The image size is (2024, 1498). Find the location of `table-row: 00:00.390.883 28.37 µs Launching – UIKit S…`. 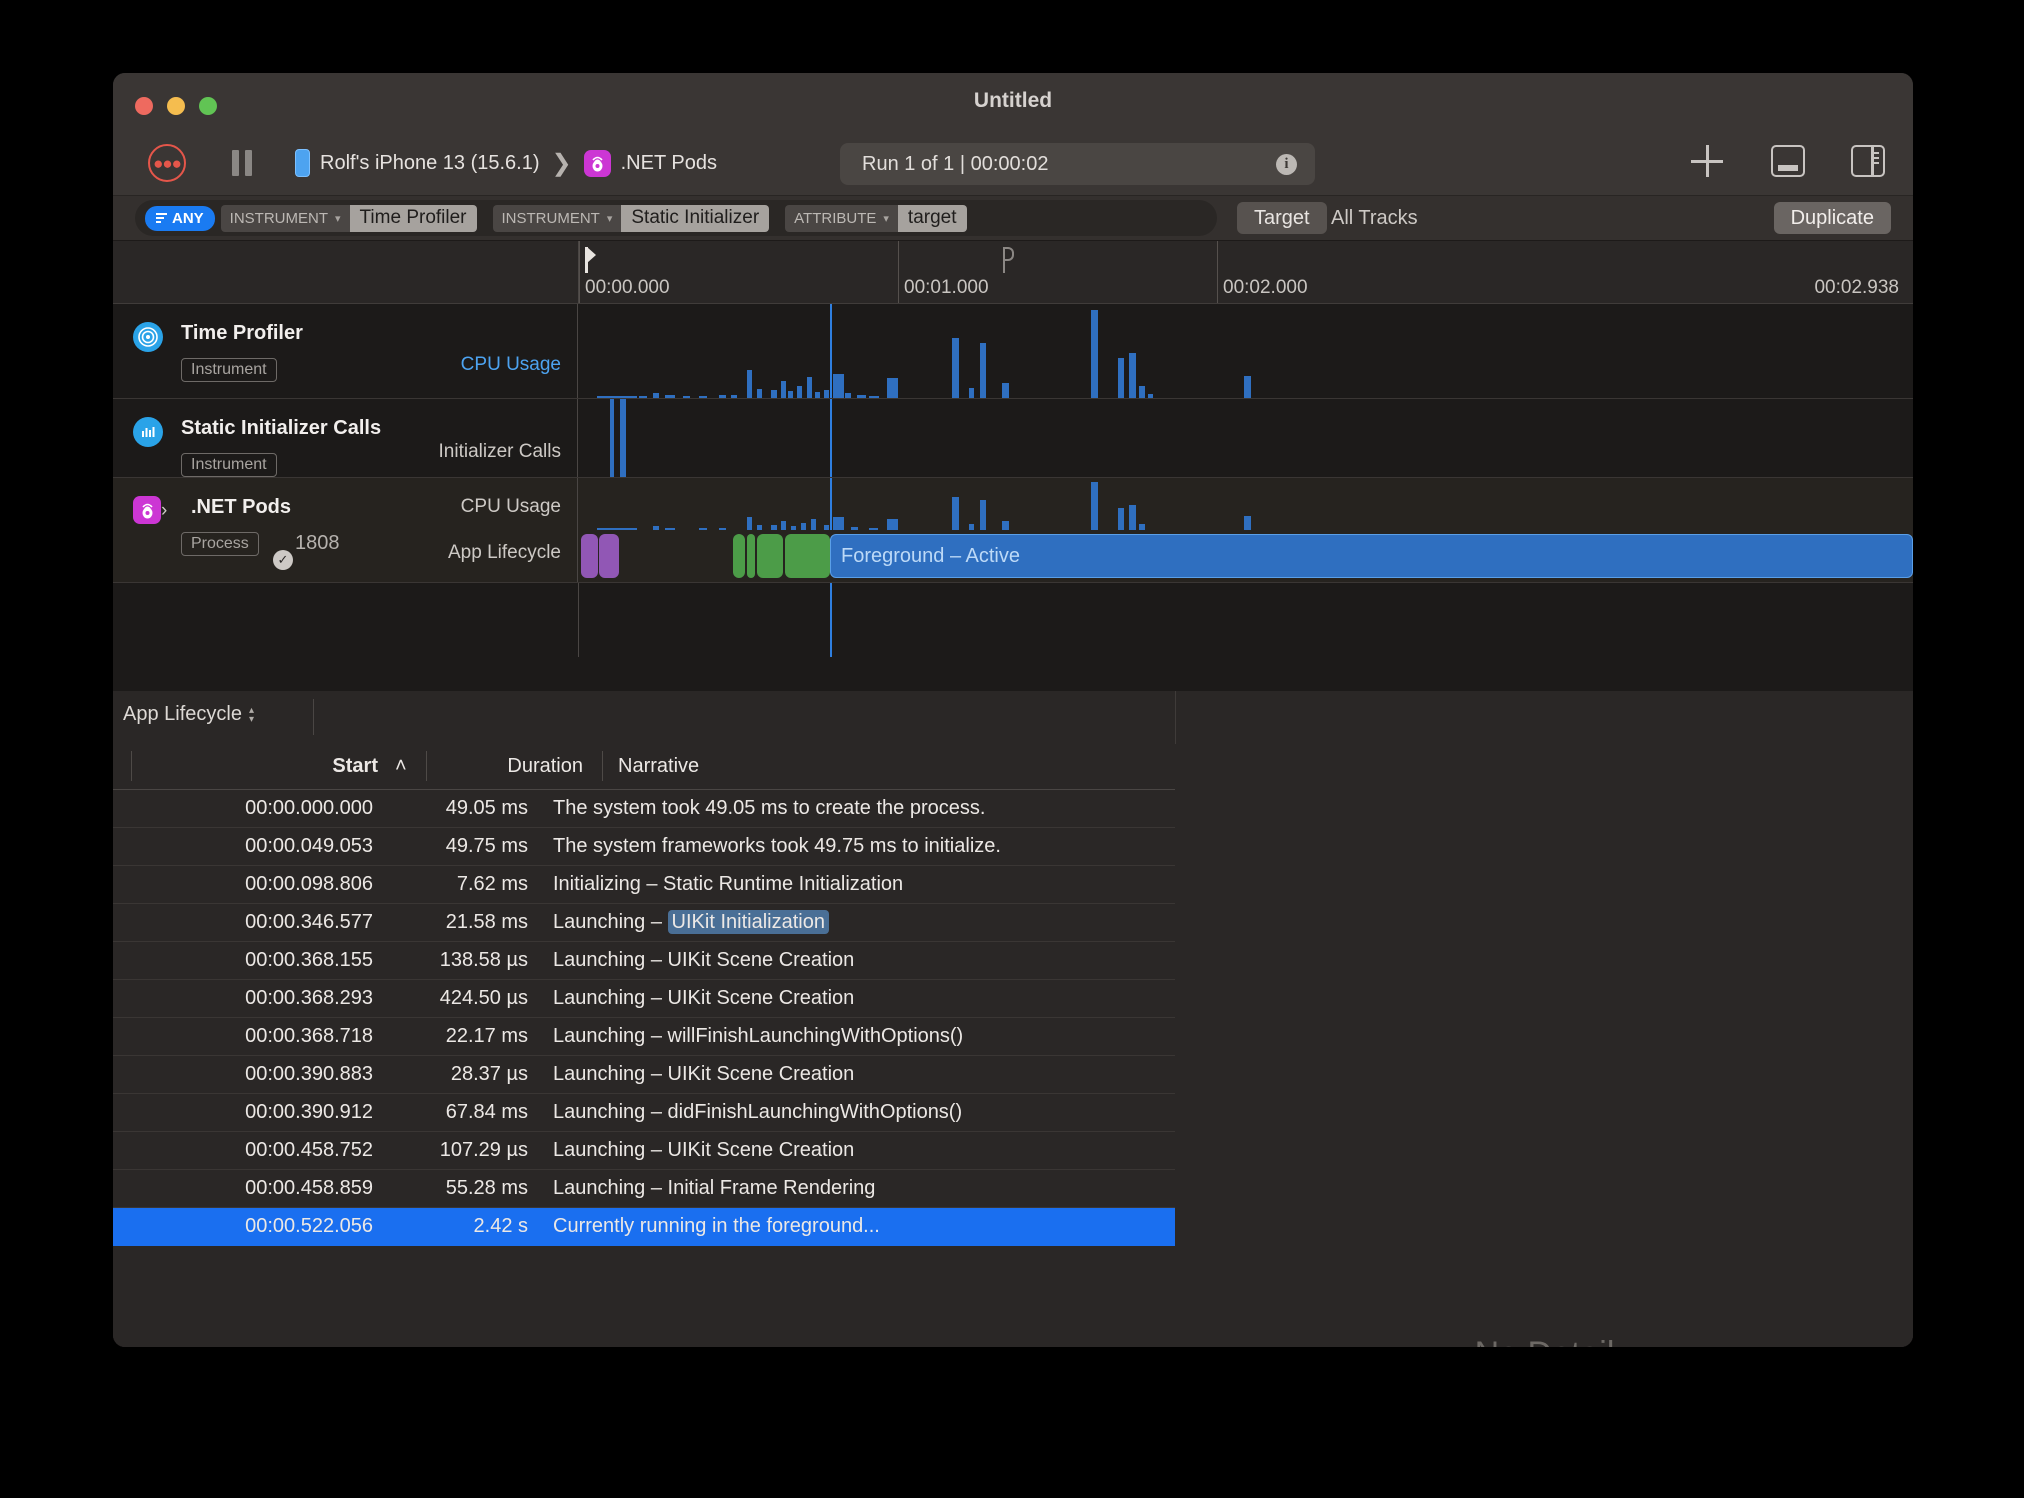

table-row: 00:00.390.883 28.37 µs Launching – UIKit S… is located at coordinates (644, 1075).